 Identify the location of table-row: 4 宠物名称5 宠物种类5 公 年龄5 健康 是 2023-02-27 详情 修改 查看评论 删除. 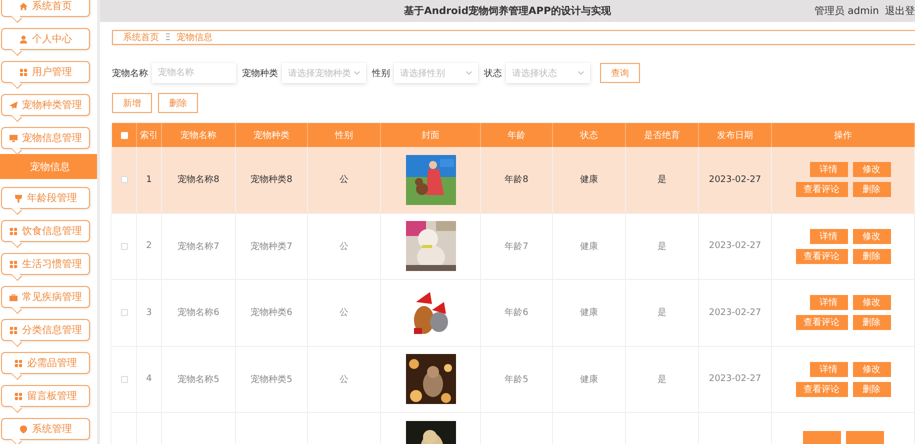
(513, 379).